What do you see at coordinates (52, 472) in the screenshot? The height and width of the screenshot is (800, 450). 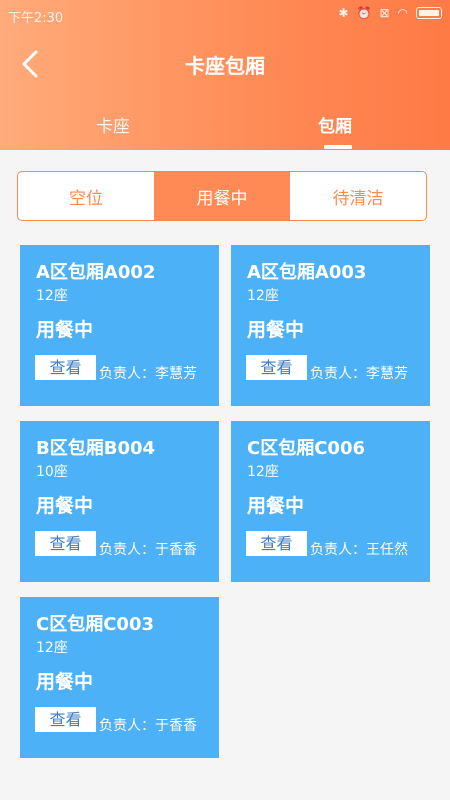 I see `room-seats: 10座` at bounding box center [52, 472].